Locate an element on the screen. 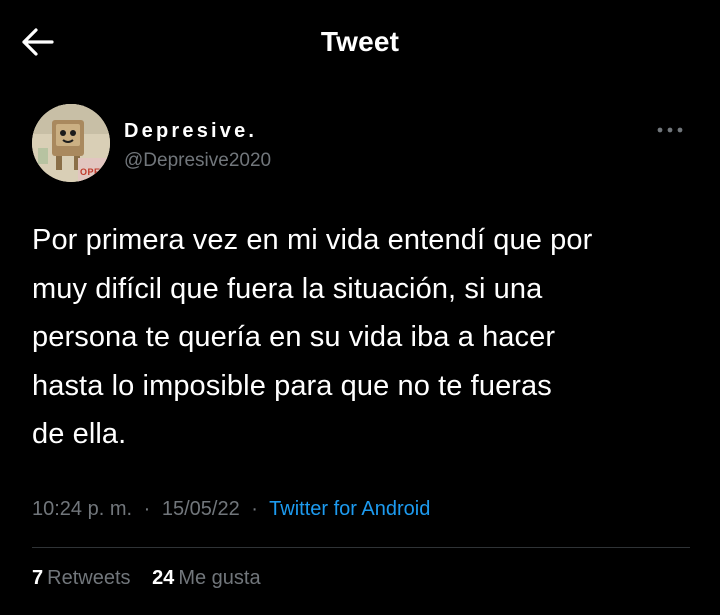 This screenshot has width=720, height=615. tweet-source-link: Twitter for Android is located at coordinates (349, 509).